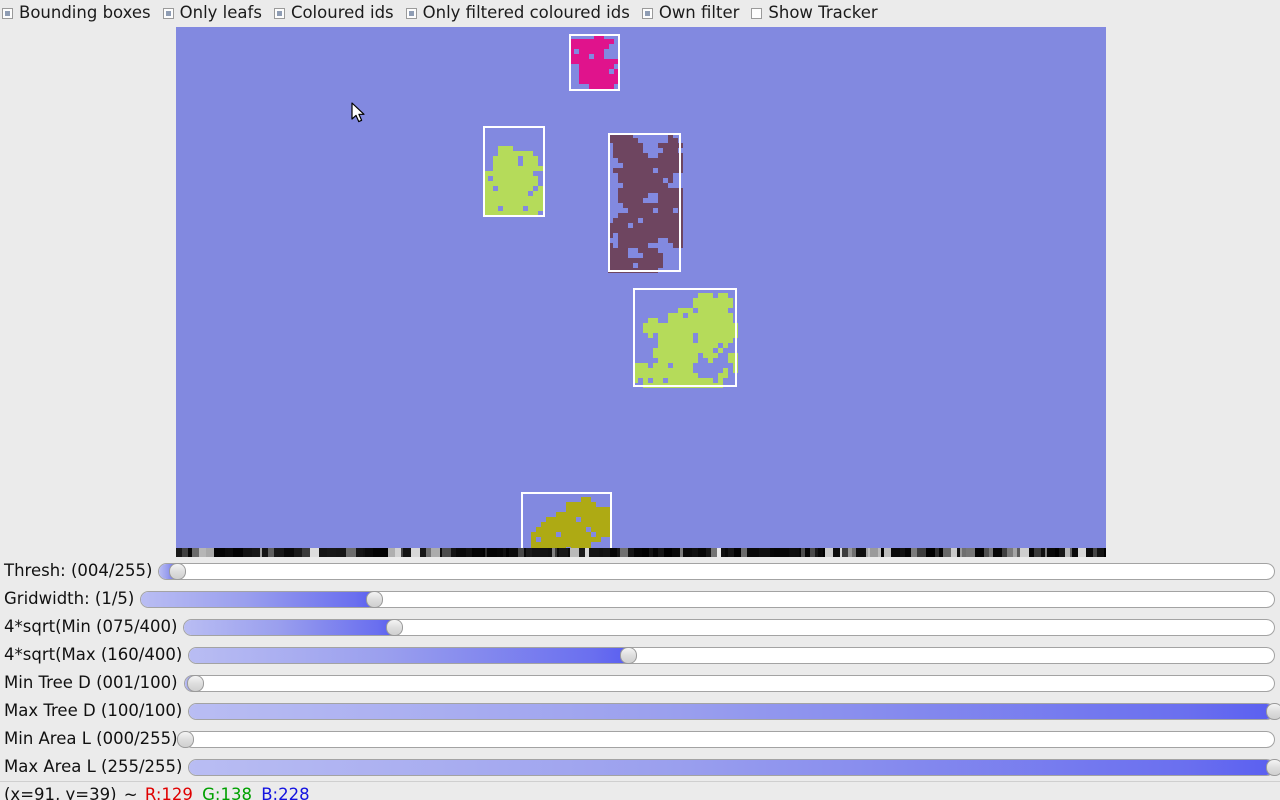  What do you see at coordinates (729, 627) in the screenshot?
I see `slider-min-4sqrt` at bounding box center [729, 627].